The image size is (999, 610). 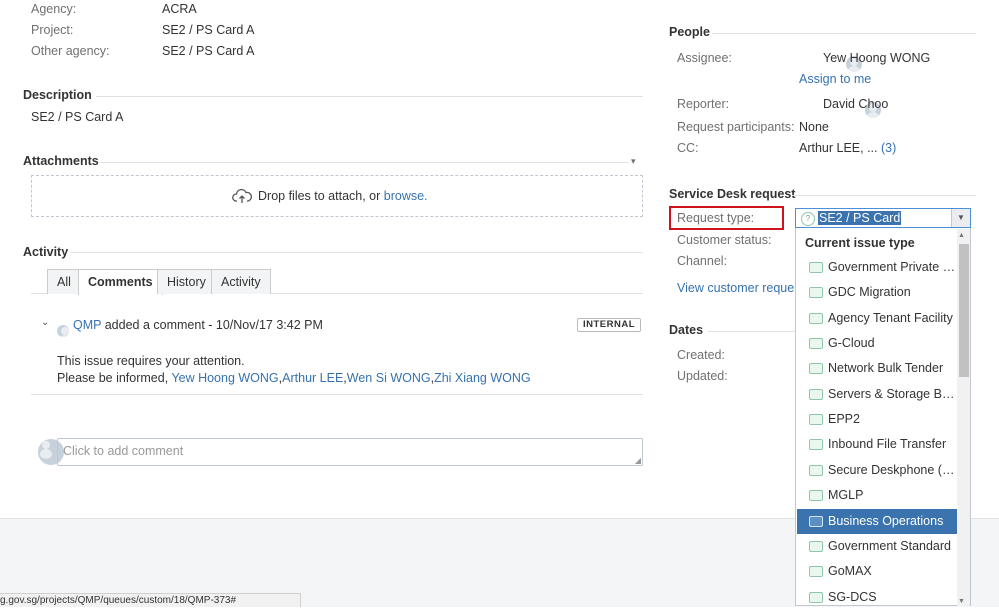 What do you see at coordinates (888, 148) in the screenshot?
I see `cc-count-link: (3)` at bounding box center [888, 148].